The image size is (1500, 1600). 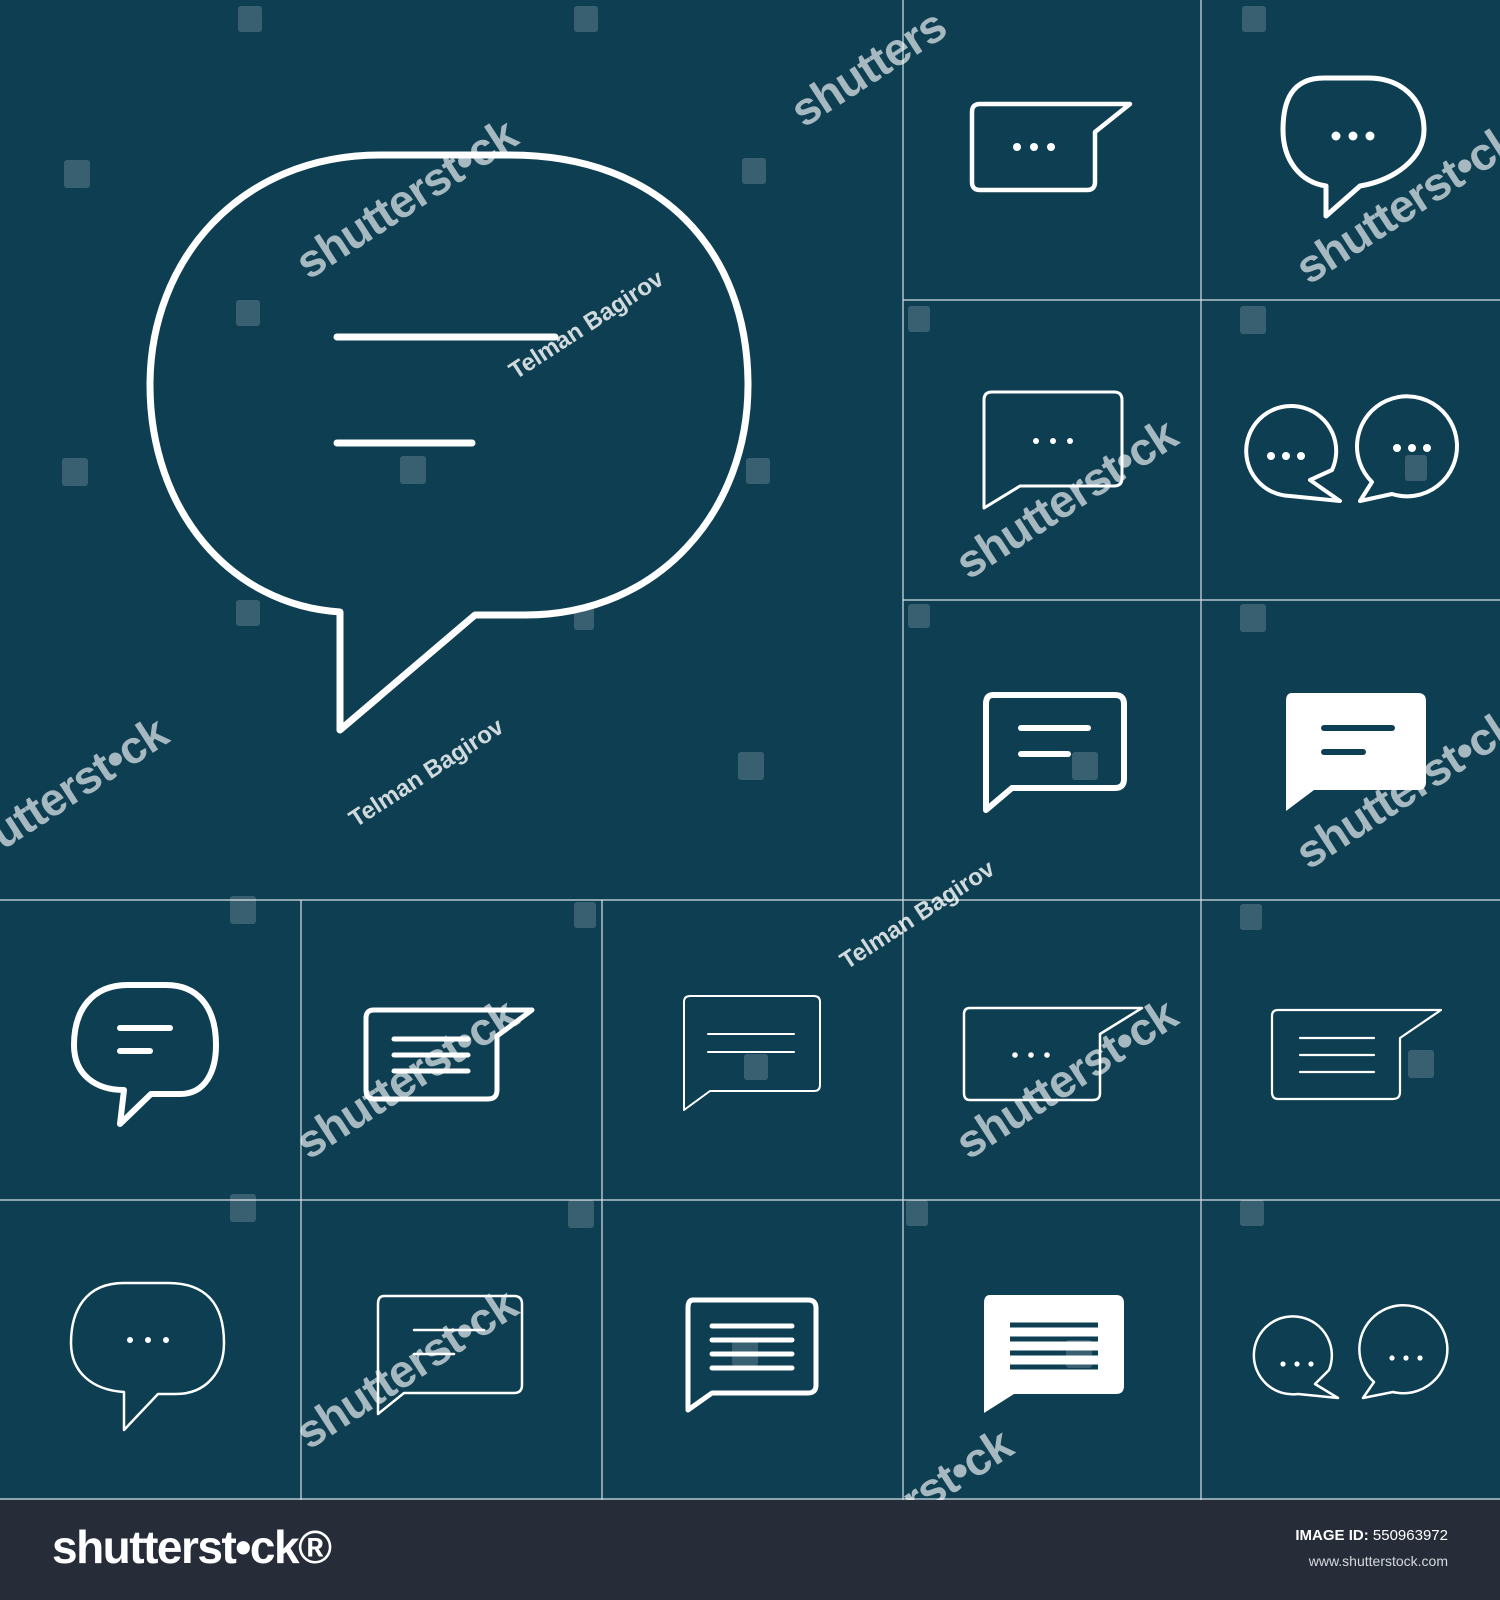 What do you see at coordinates (1051, 147) in the screenshot?
I see `rectangle-bubble-dots-icon` at bounding box center [1051, 147].